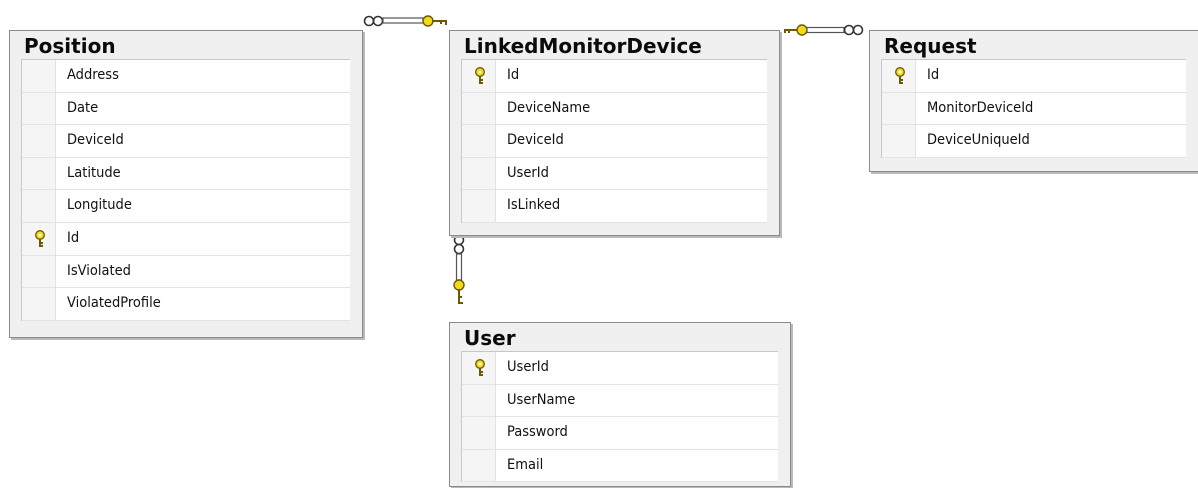 The image size is (1198, 488). I want to click on column-row: Longitude, so click(186, 206).